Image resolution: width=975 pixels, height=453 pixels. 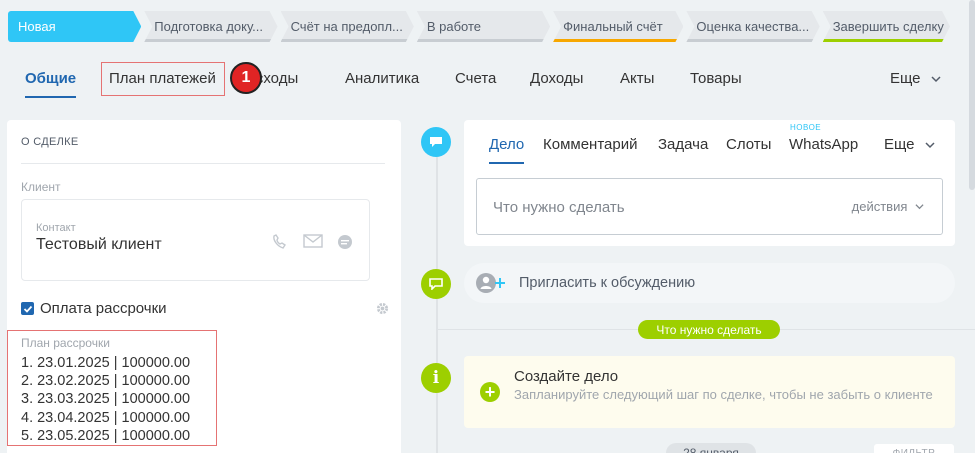 What do you see at coordinates (51, 84) in the screenshot?
I see `tab-general: Общие` at bounding box center [51, 84].